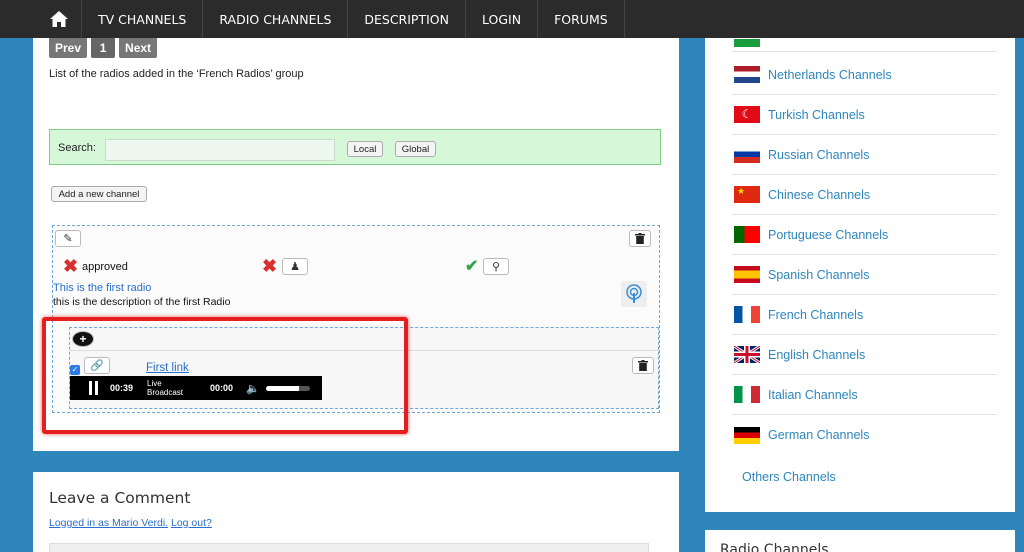 This screenshot has width=1024, height=552. I want to click on nav-description: DESCRIPTION, so click(407, 19).